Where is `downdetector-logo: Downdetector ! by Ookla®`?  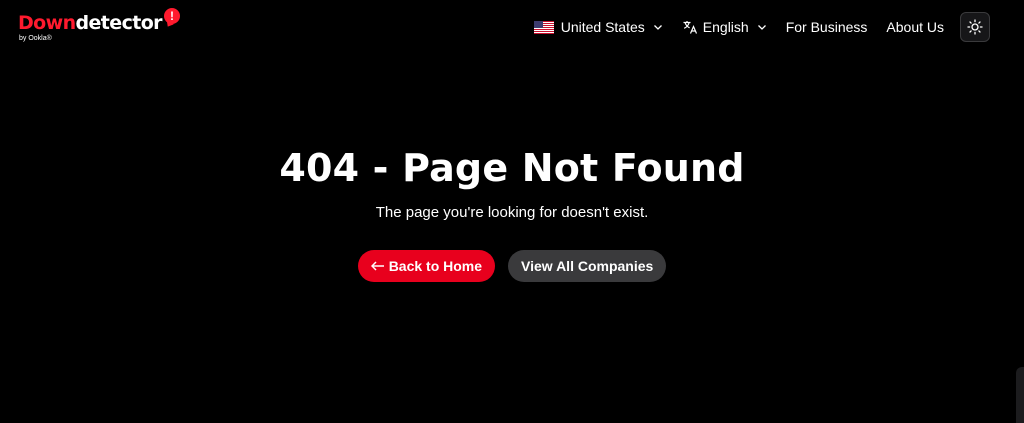
downdetector-logo: Downdetector ! by Ookla® is located at coordinates (99, 25).